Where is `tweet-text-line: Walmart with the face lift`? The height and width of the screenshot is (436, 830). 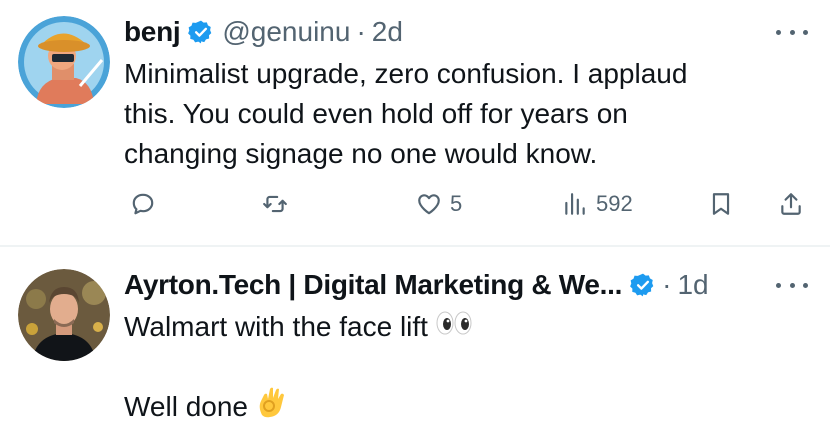
tweet-text-line: Walmart with the face lift is located at coordinates (424, 327).